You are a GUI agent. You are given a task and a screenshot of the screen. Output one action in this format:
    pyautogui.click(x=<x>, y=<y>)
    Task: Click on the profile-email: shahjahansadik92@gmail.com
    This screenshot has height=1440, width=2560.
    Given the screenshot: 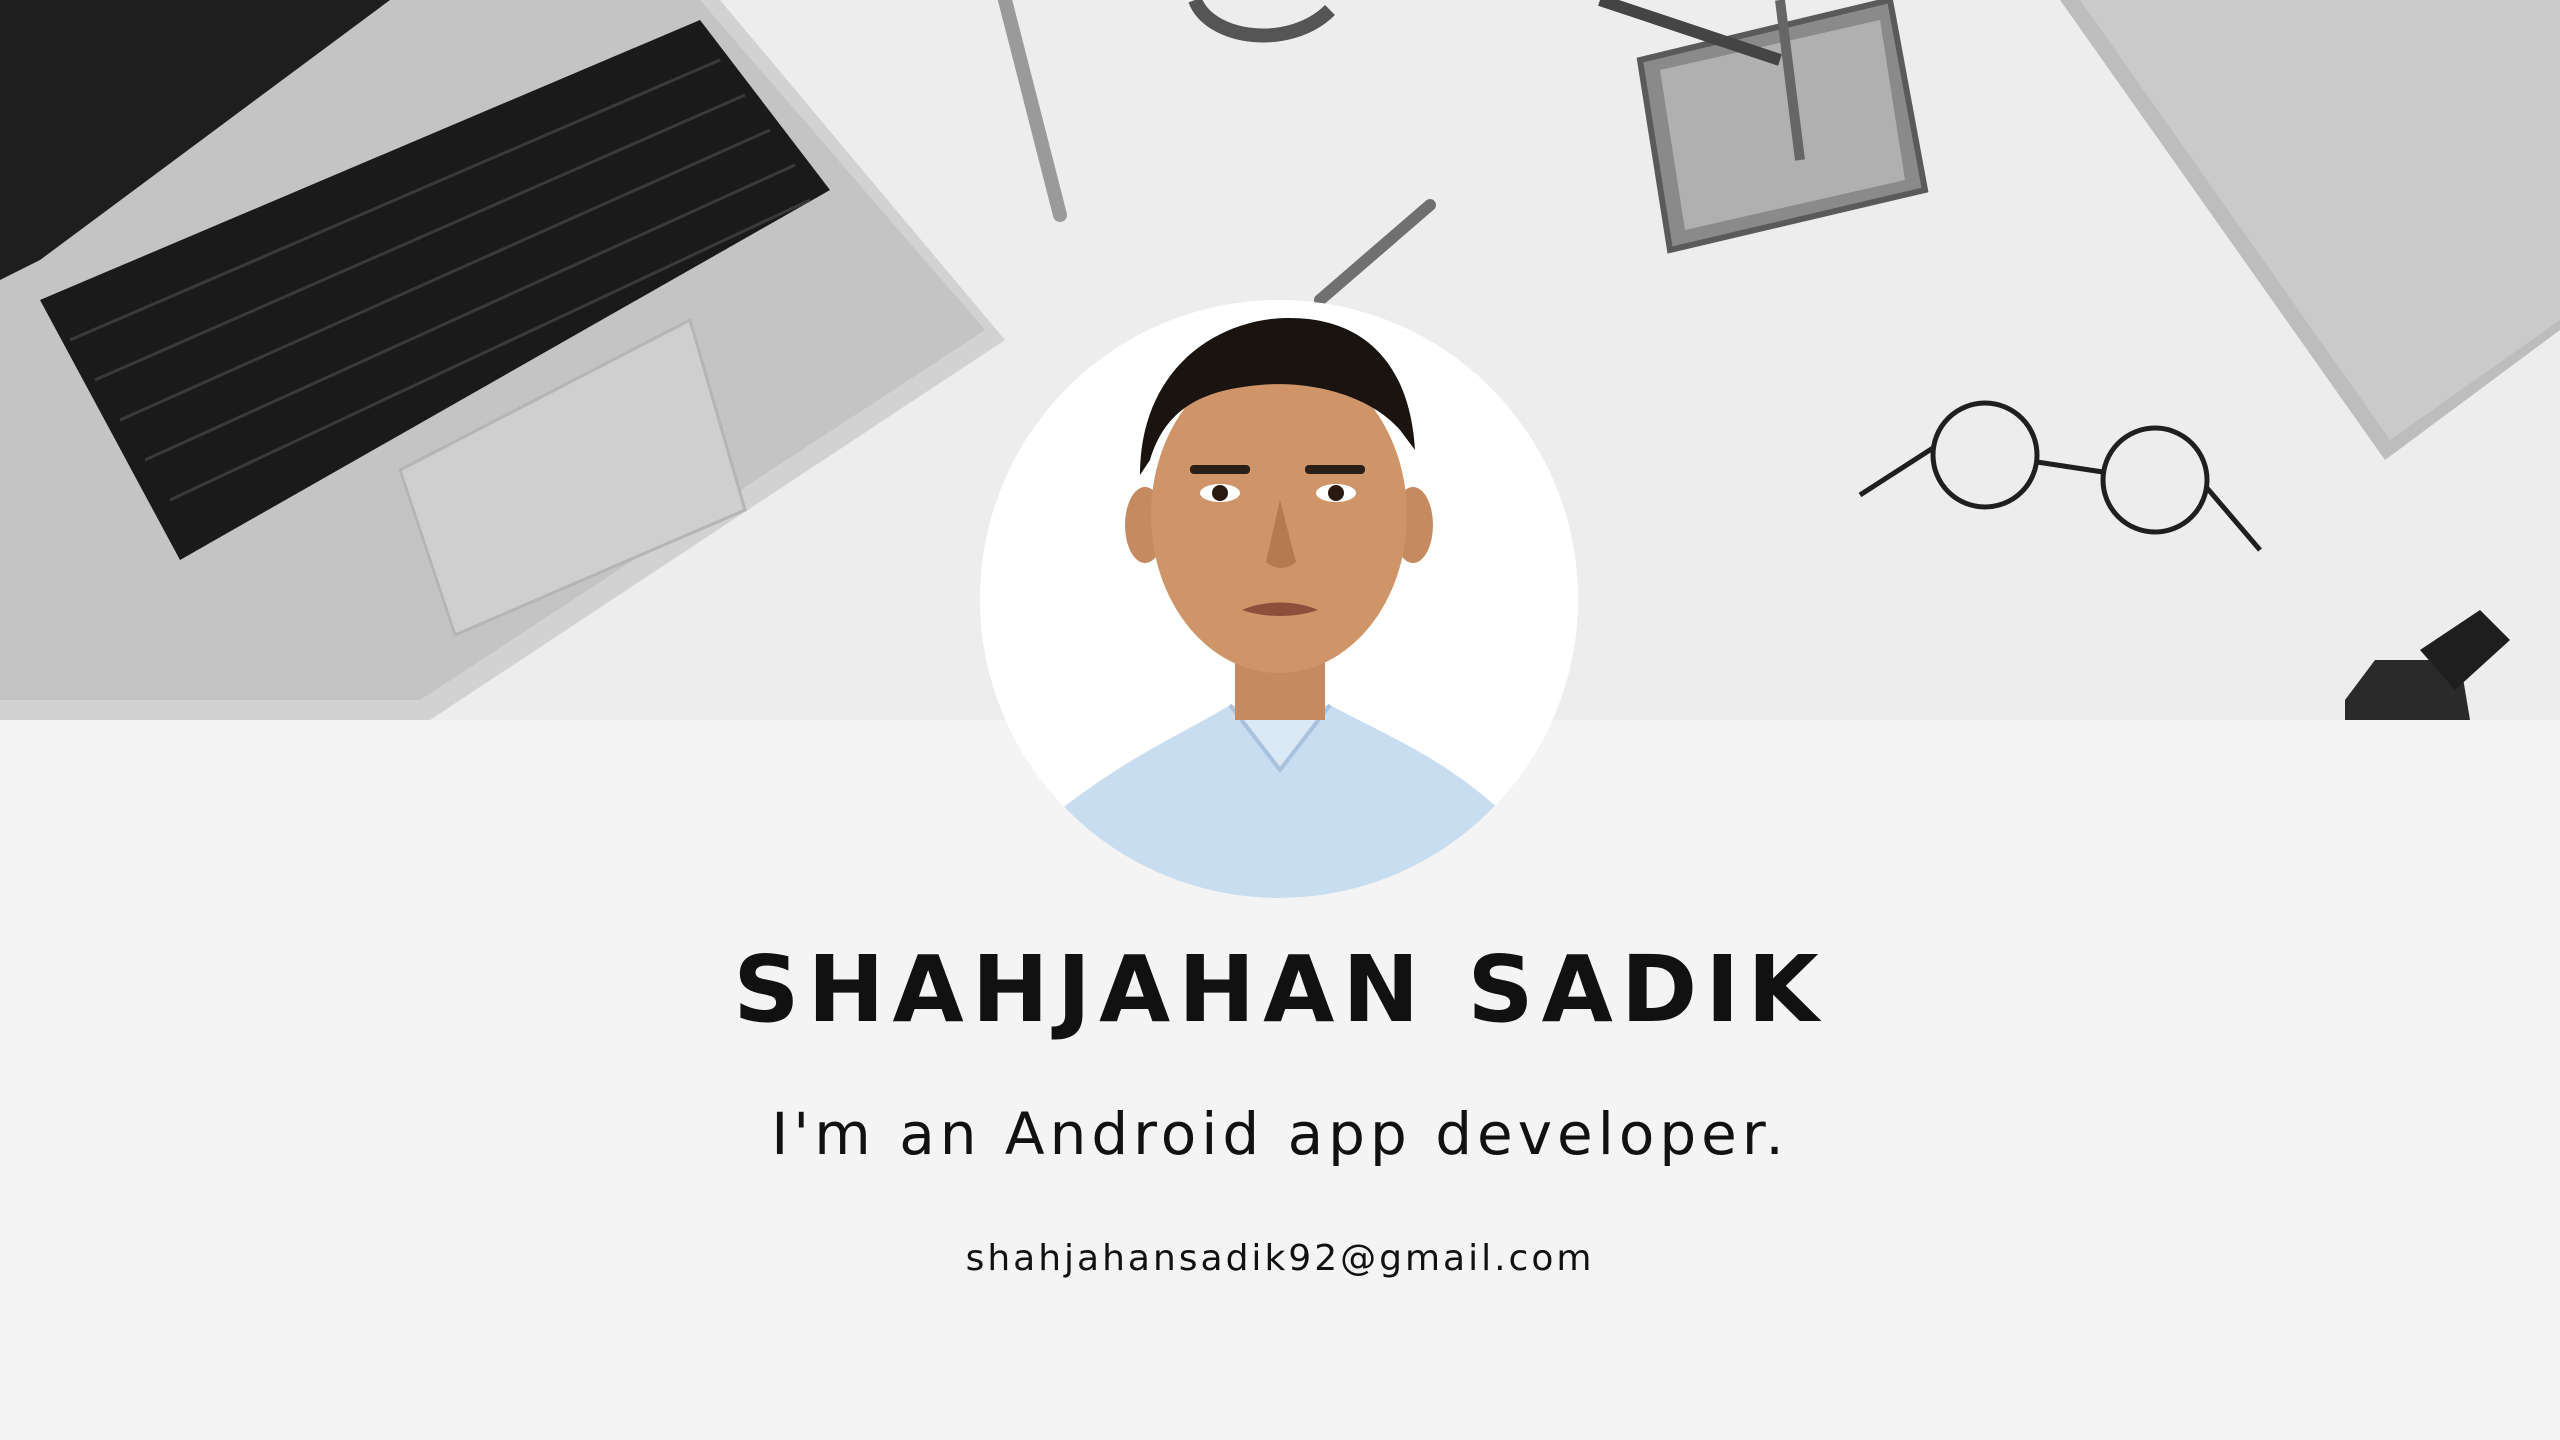 What is the action you would take?
    pyautogui.click(x=1280, y=1259)
    